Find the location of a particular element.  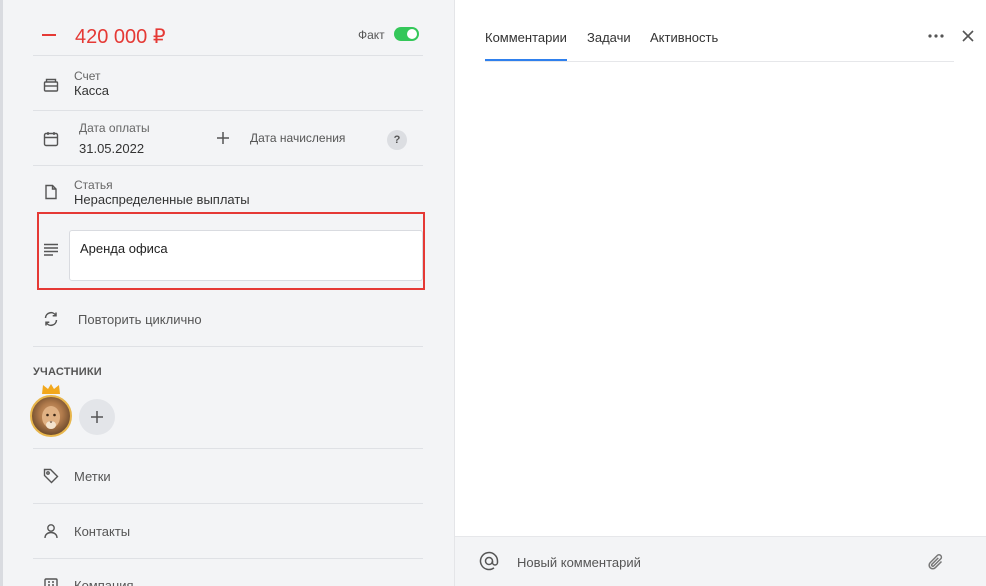

add-accrual-date-icon is located at coordinates (223, 138).